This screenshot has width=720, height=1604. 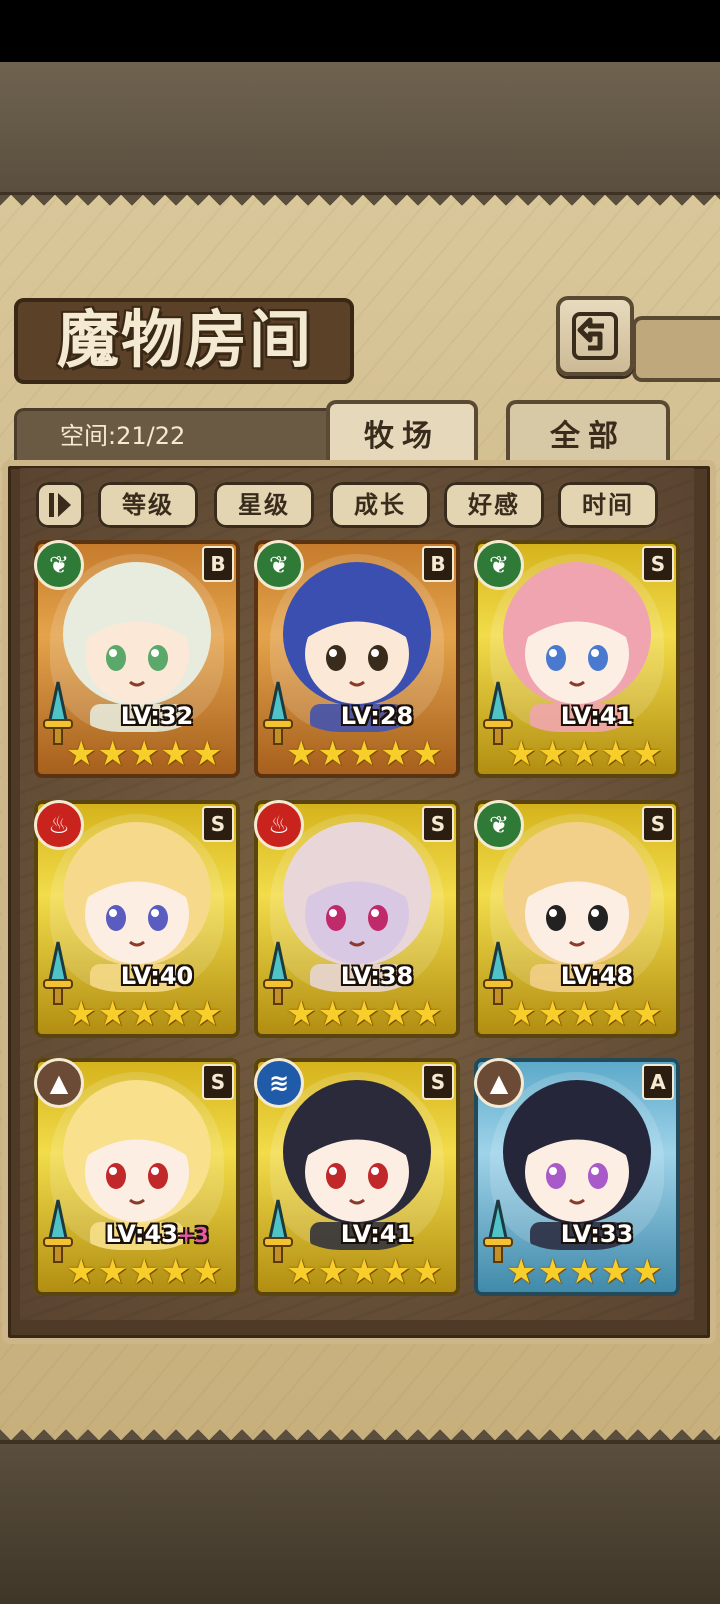 I want to click on torn-edge-top, so click(x=360, y=206).